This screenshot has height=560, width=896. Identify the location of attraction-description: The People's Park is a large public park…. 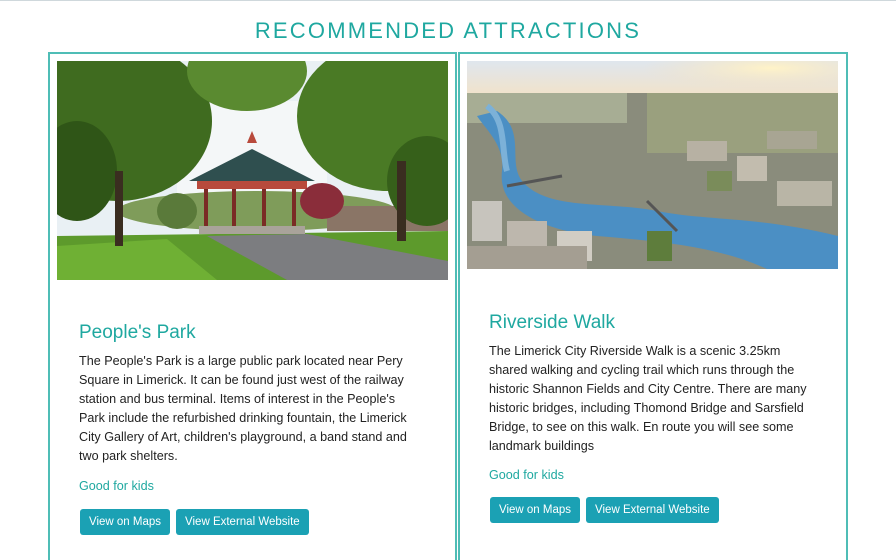
(243, 408).